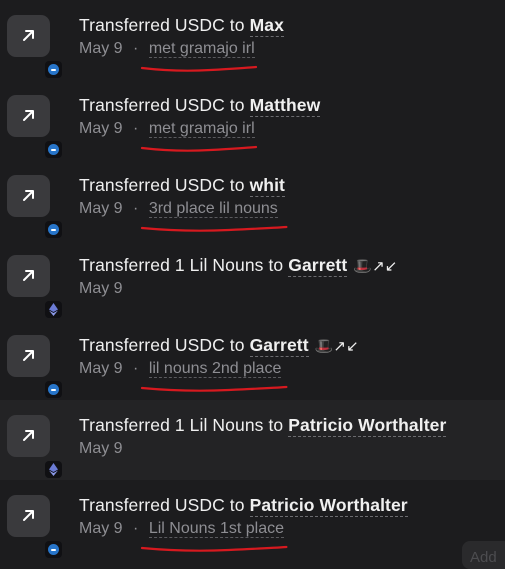 The width and height of the screenshot is (505, 569). What do you see at coordinates (285, 106) in the screenshot?
I see `recipient-name: Matthew` at bounding box center [285, 106].